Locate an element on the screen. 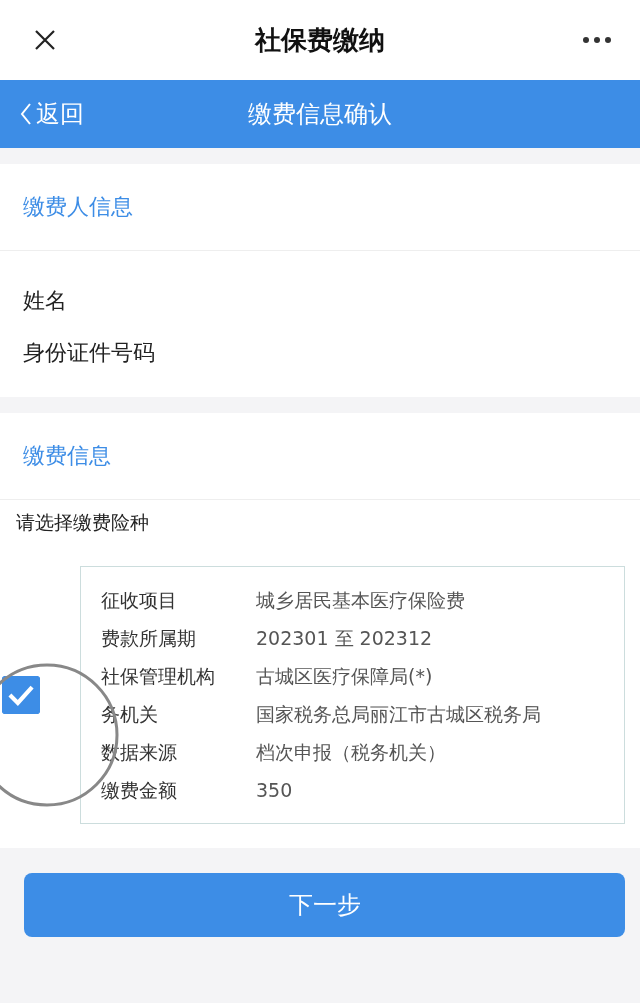 This screenshot has height=1003, width=640. info-label: 社保管理机构 is located at coordinates (158, 676).